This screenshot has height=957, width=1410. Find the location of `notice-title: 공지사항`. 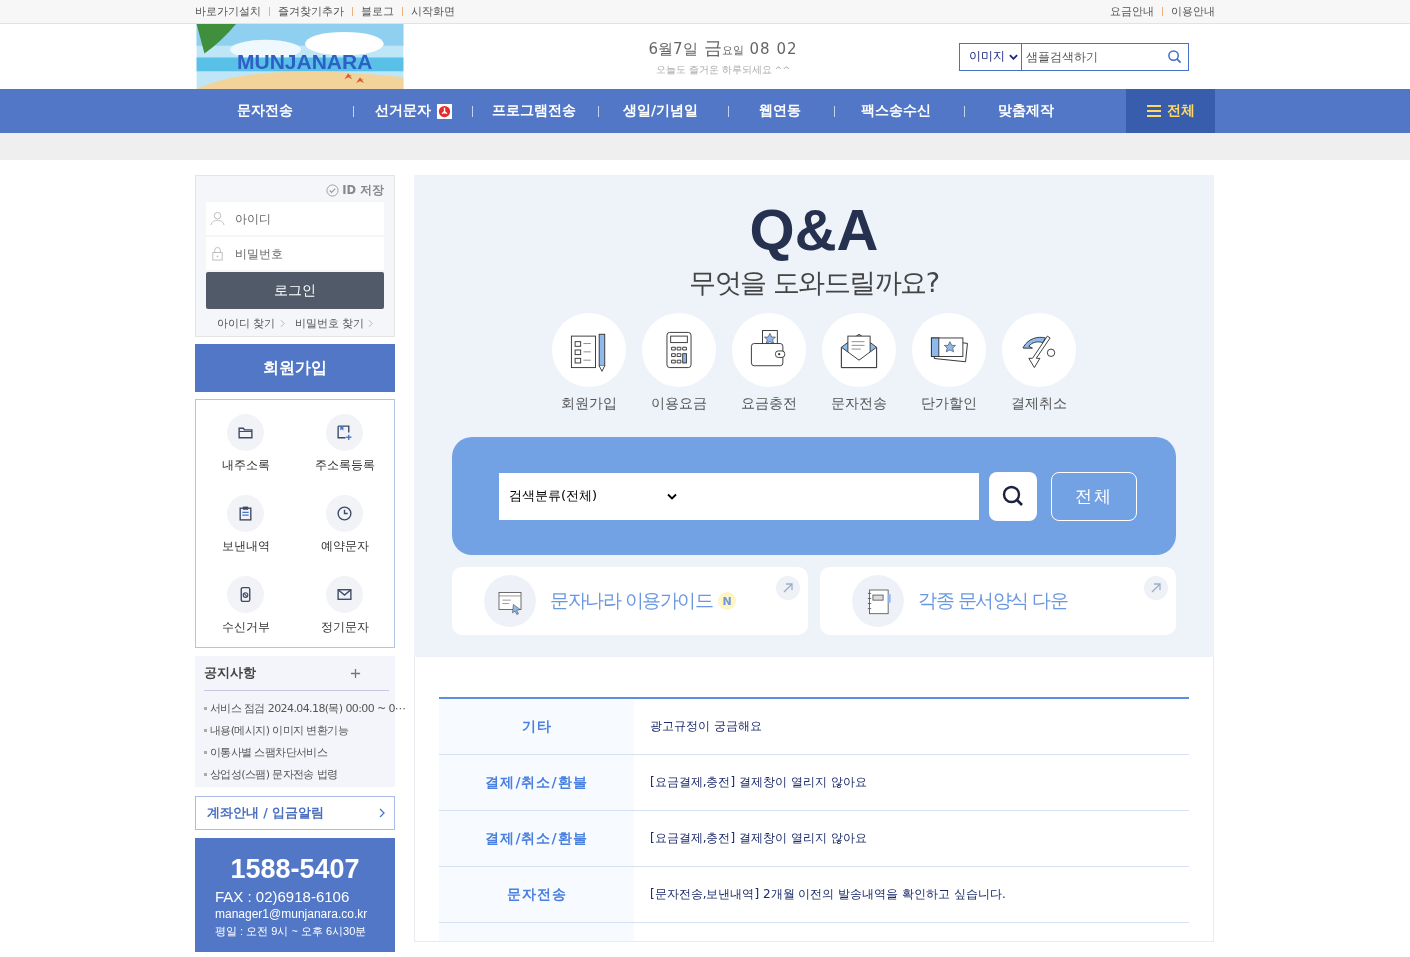

notice-title: 공지사항 is located at coordinates (230, 673).